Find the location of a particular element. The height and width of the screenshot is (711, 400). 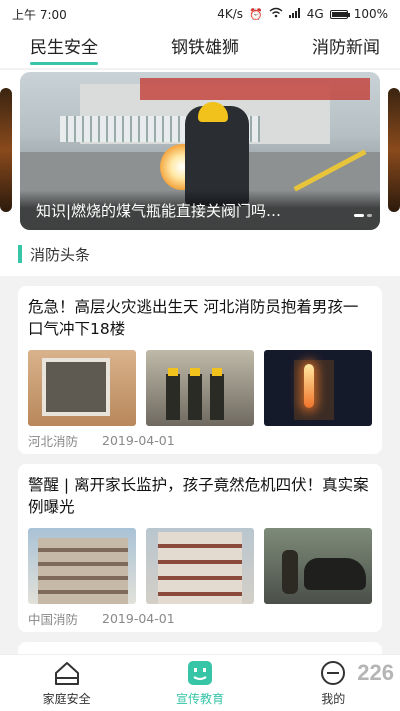

news-source: 中国消防 is located at coordinates (53, 619).